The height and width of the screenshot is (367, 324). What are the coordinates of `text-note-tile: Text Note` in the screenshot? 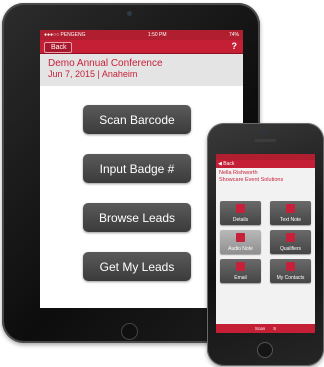 It's located at (290, 213).